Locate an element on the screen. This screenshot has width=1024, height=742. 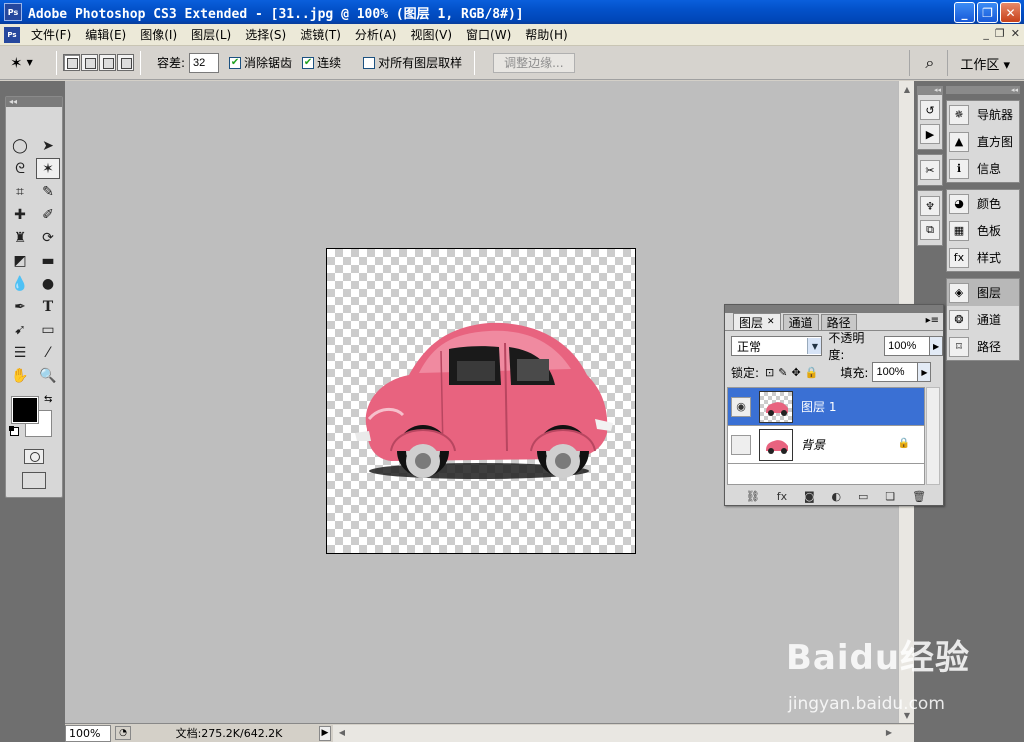
close-icon: ✕ is located at coordinates (771, 322).